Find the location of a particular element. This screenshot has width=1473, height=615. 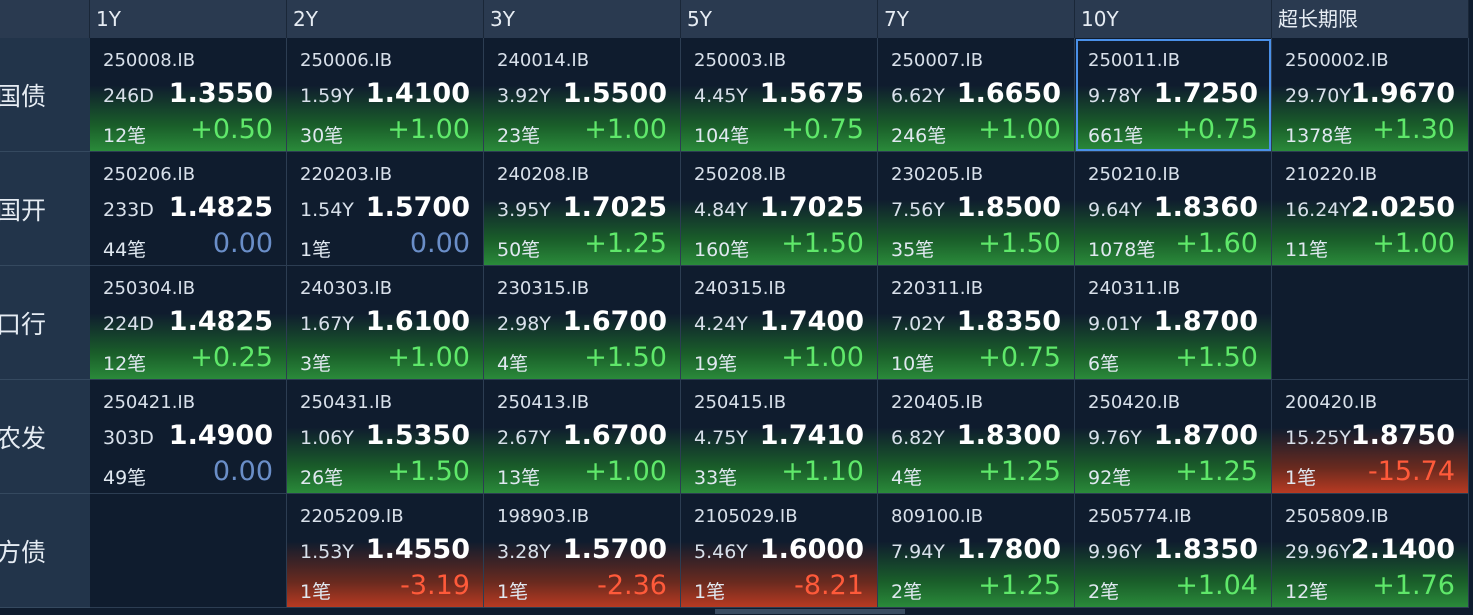

yield-price: 1.7800 is located at coordinates (1008, 549).